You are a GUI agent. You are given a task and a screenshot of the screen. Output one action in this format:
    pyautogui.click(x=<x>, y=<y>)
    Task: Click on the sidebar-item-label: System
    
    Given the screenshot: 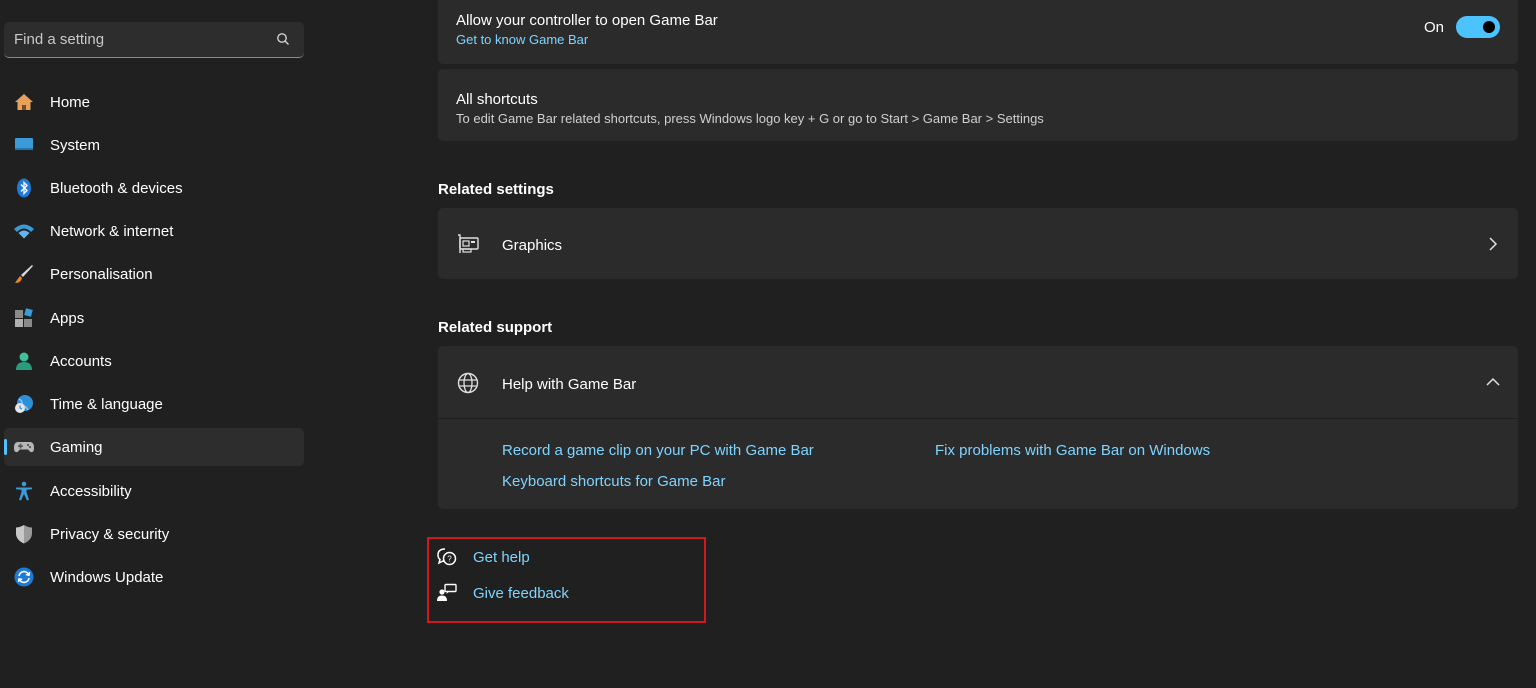 What is the action you would take?
    pyautogui.click(x=75, y=145)
    